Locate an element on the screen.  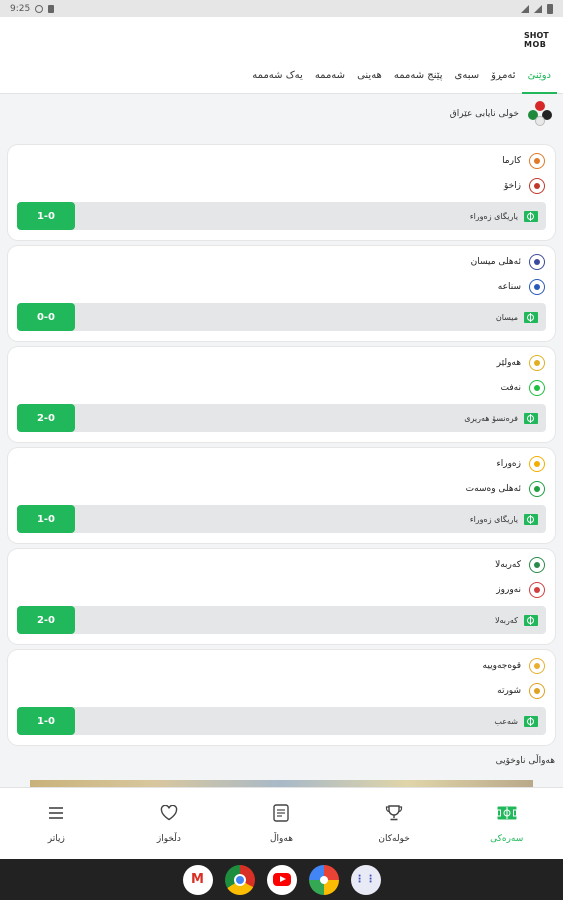
youtube-icon is located at coordinates (281, 879).